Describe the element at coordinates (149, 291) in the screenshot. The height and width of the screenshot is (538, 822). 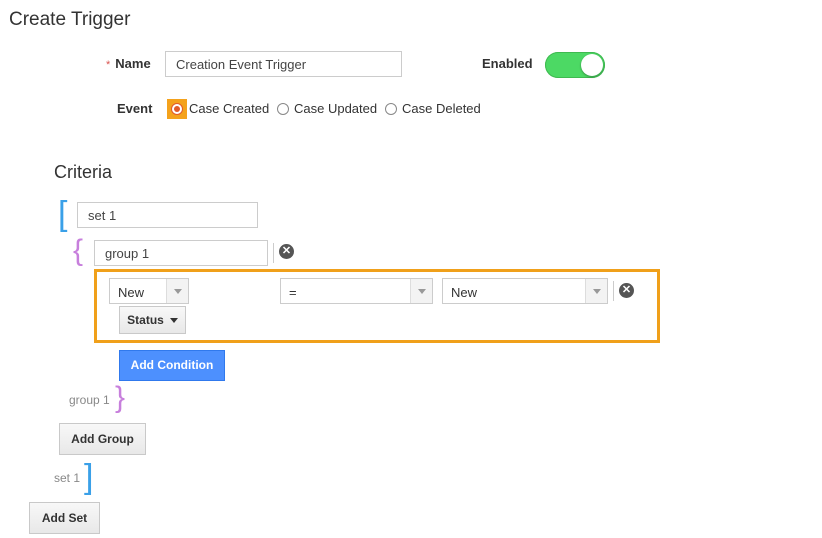
I see `field-select: New` at that location.